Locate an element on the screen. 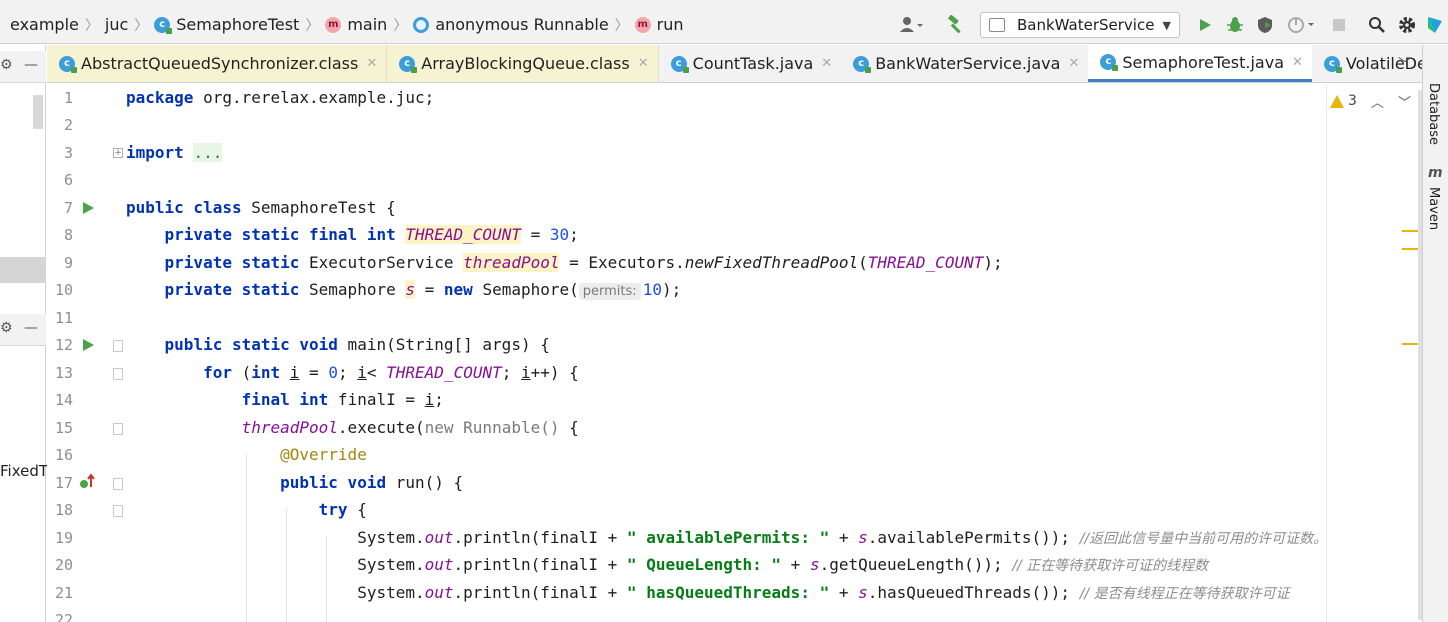 The image size is (1448, 622). breadcrumb-run: m run is located at coordinates (659, 25).